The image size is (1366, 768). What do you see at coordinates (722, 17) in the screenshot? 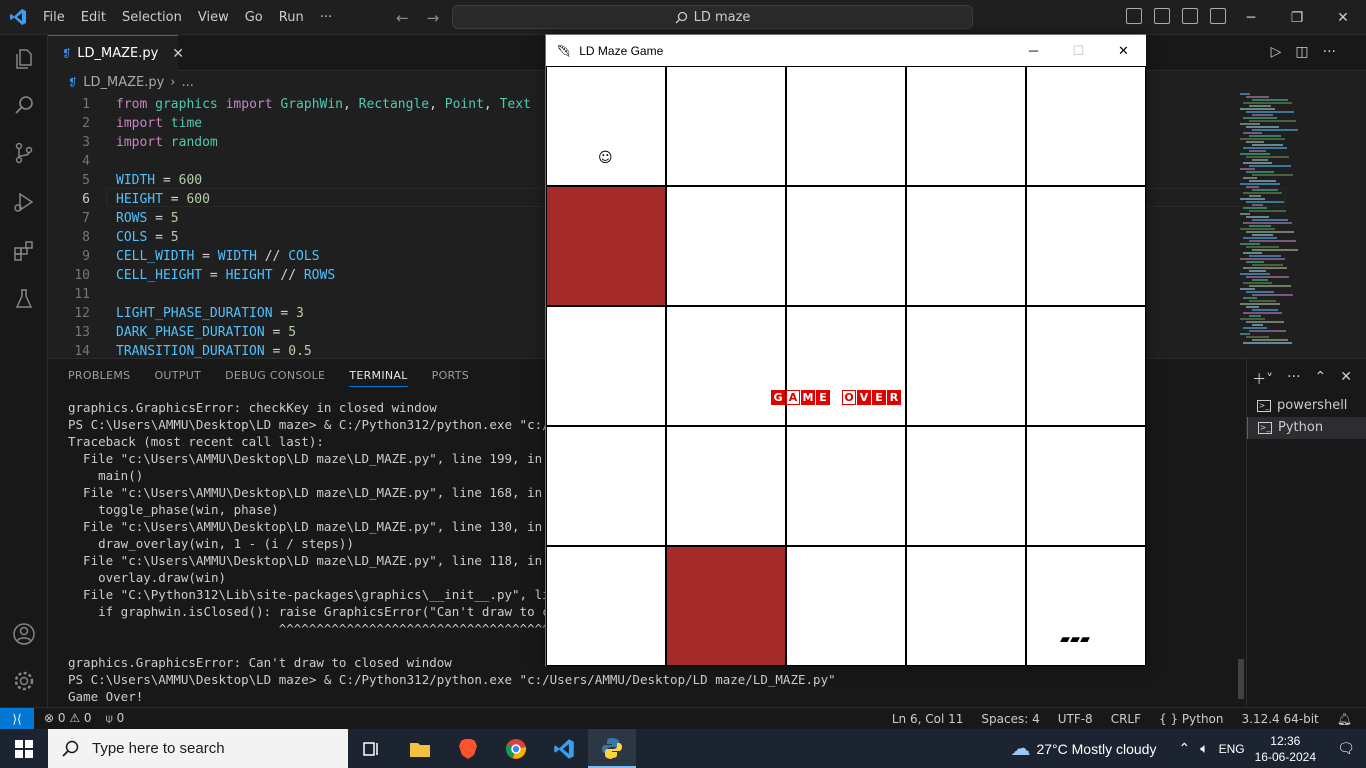
I see `command-center-label: LD maze` at bounding box center [722, 17].